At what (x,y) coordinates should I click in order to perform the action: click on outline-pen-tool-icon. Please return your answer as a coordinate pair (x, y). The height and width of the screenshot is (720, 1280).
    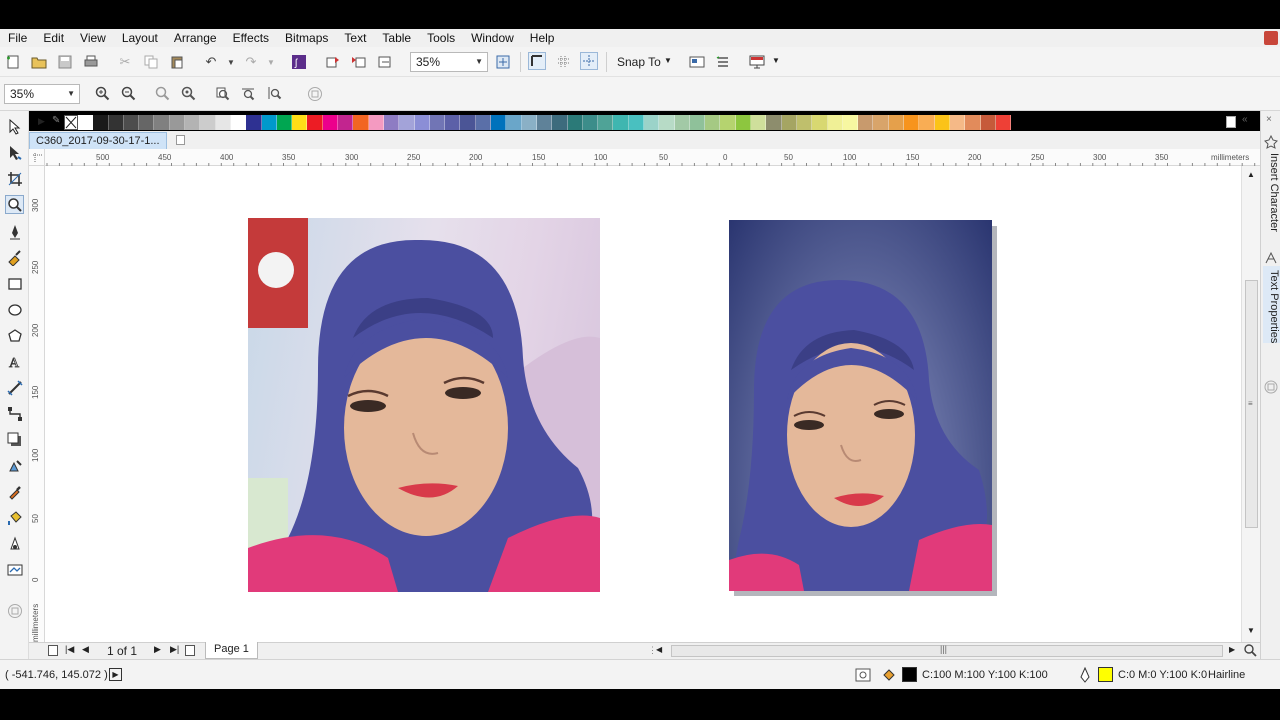
    Looking at the image, I should click on (14, 569).